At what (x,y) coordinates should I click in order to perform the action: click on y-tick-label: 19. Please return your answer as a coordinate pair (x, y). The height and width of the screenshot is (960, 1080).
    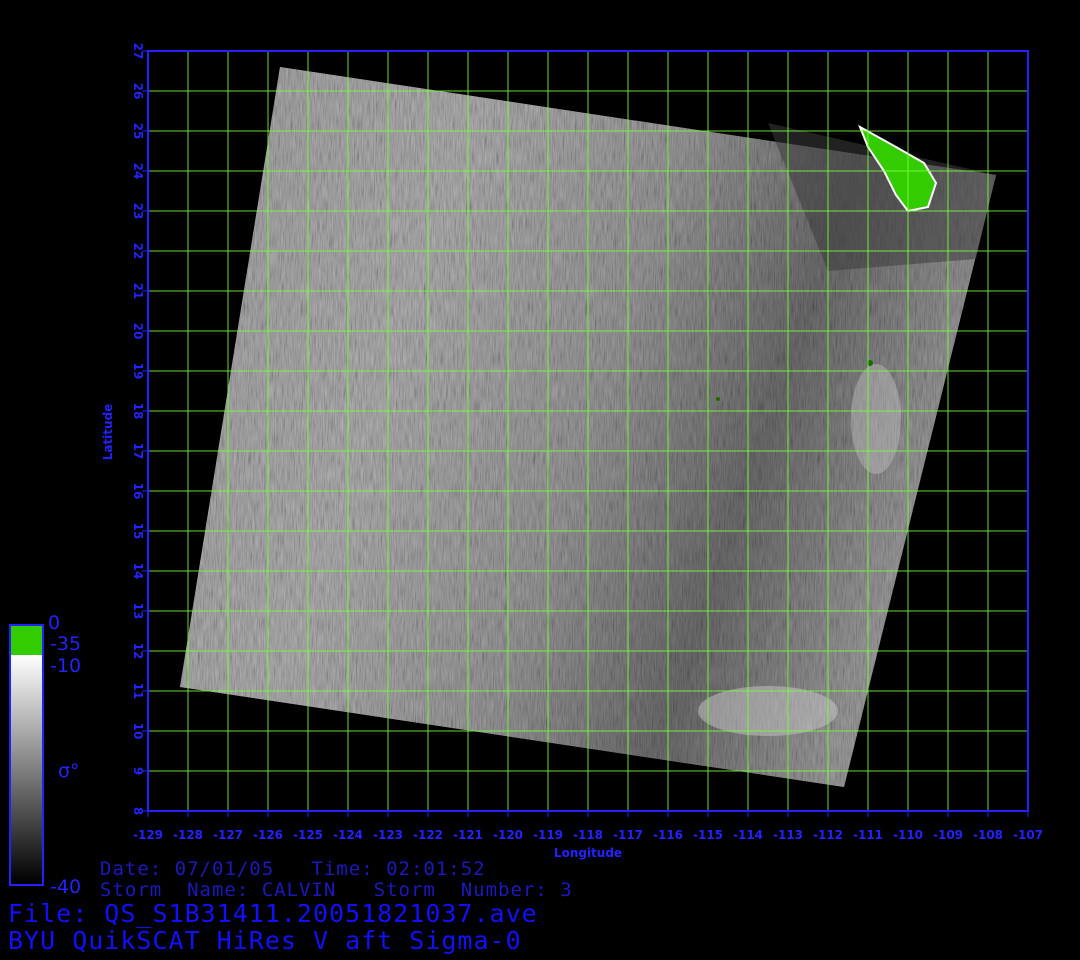
    Looking at the image, I should click on (138, 371).